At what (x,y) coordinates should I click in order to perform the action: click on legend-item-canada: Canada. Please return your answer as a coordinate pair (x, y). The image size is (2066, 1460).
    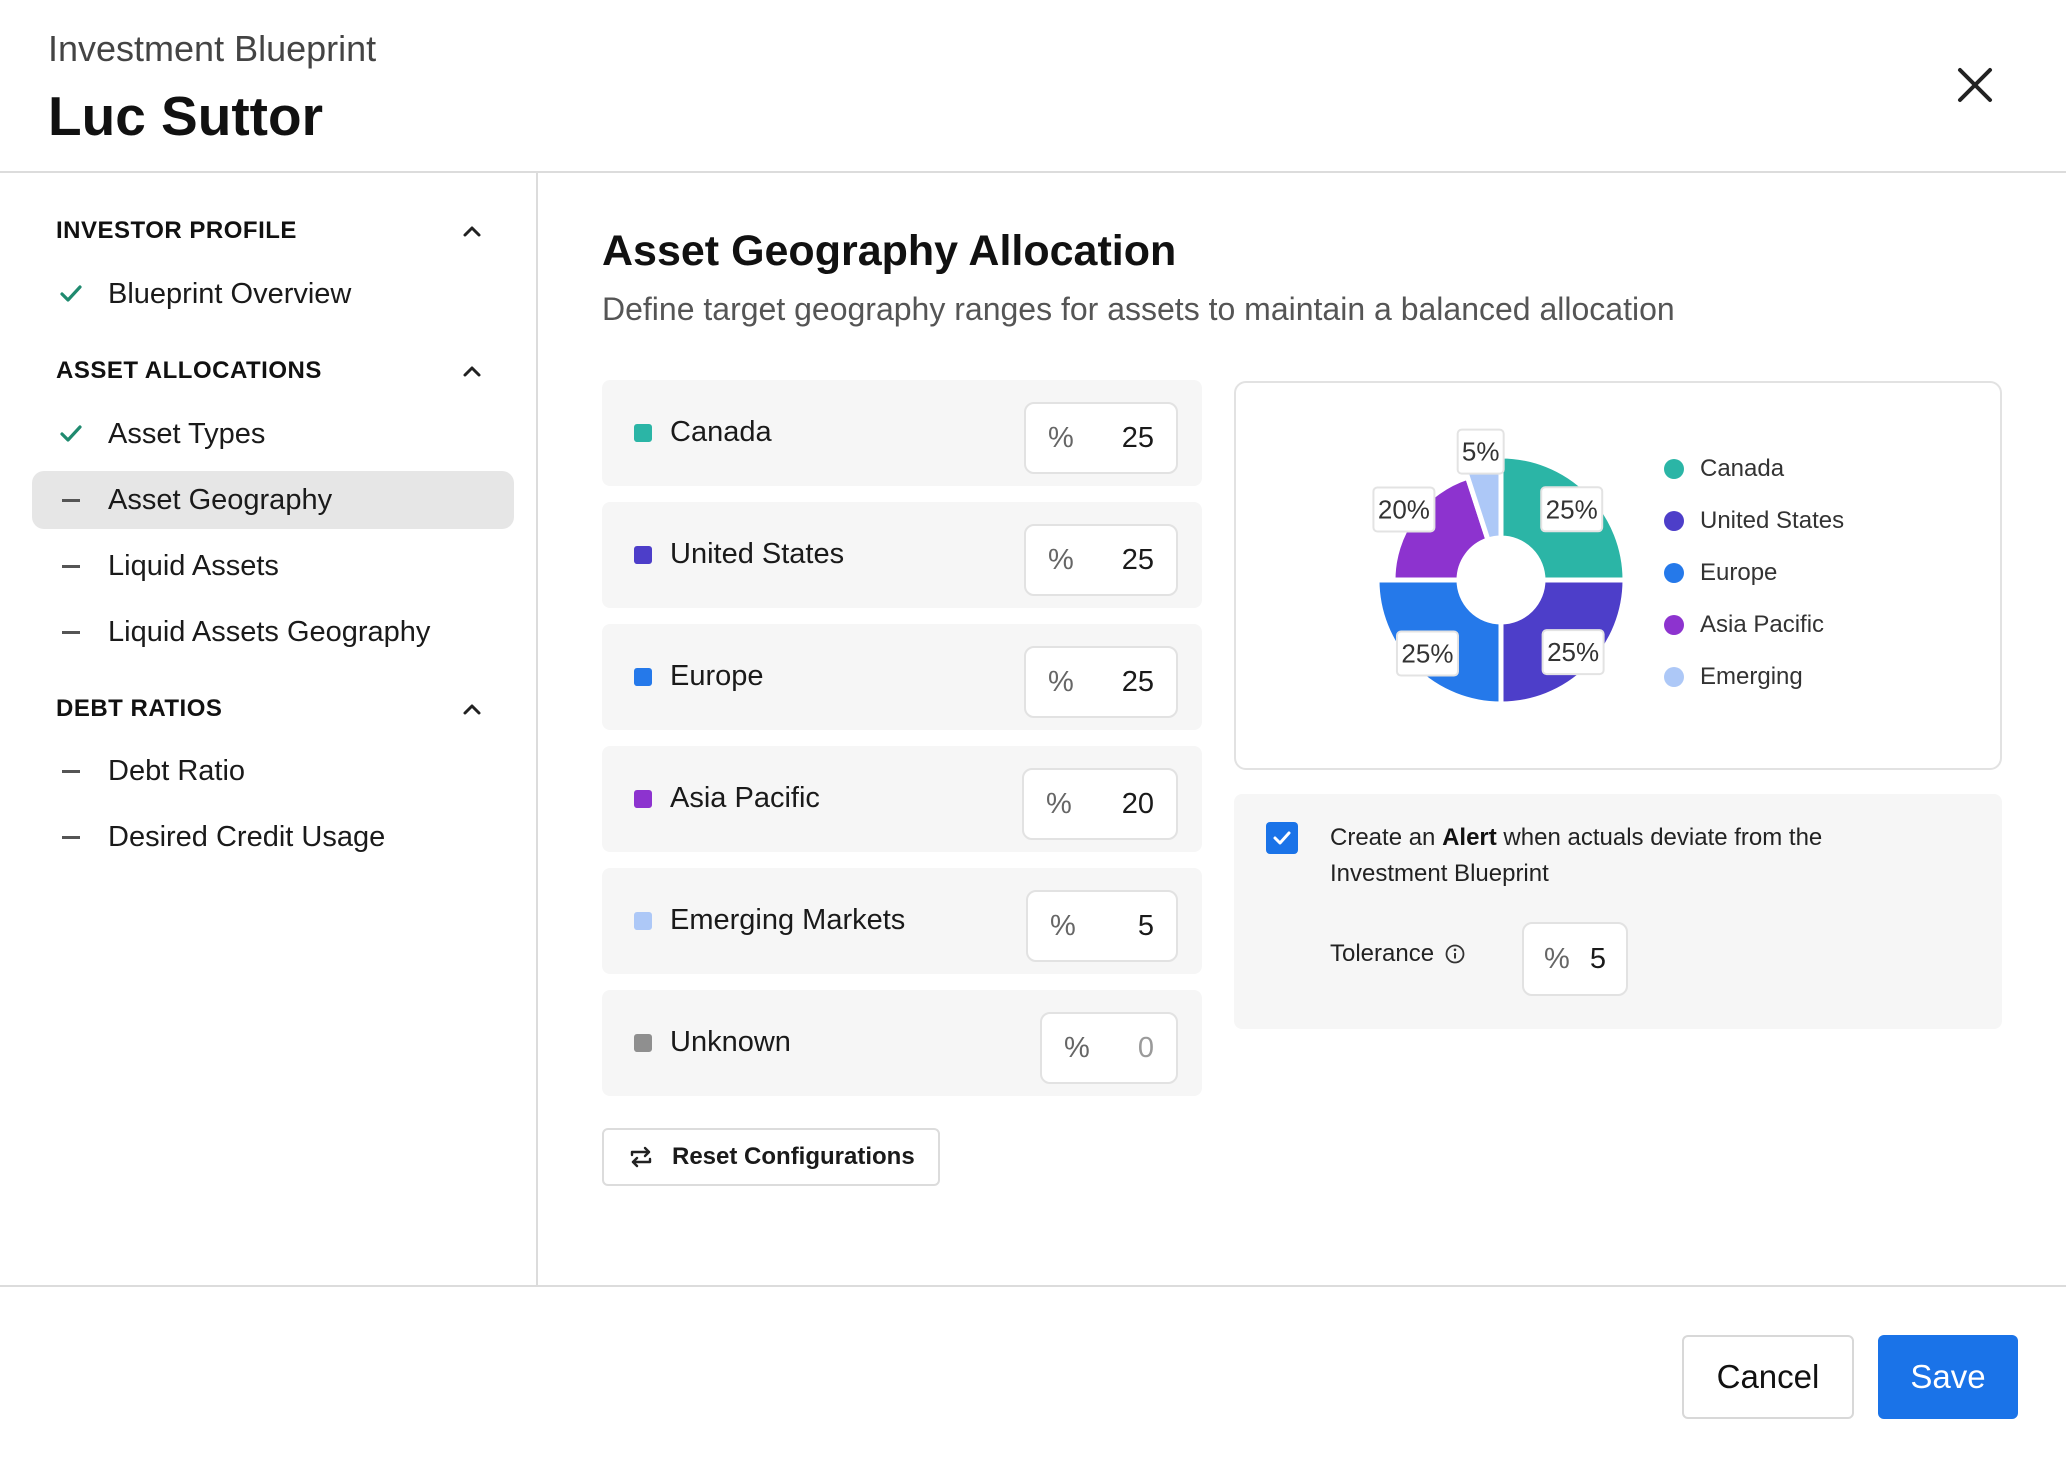
    Looking at the image, I should click on (1724, 469).